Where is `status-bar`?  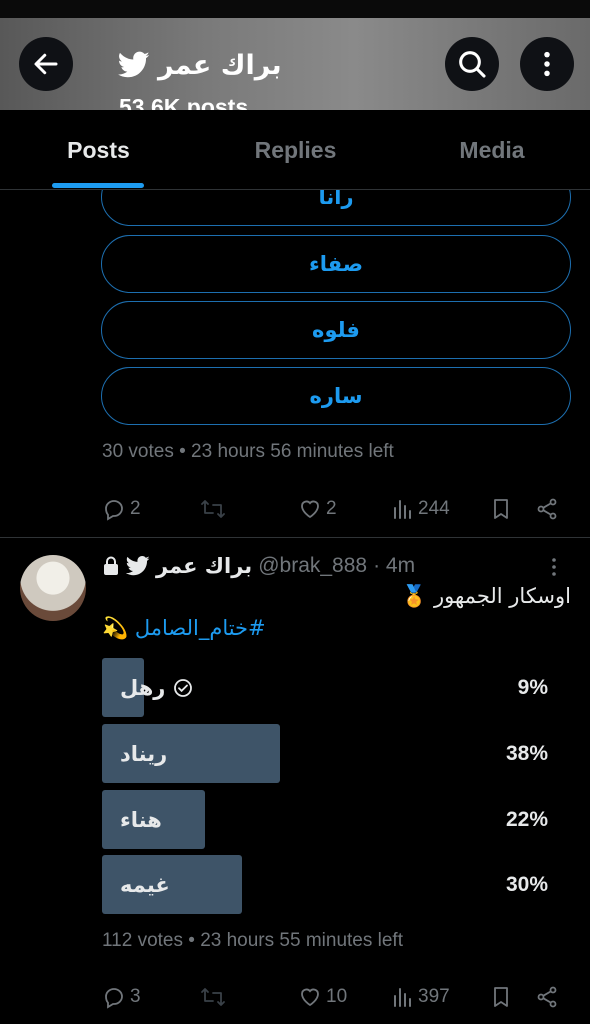 status-bar is located at coordinates (295, 9).